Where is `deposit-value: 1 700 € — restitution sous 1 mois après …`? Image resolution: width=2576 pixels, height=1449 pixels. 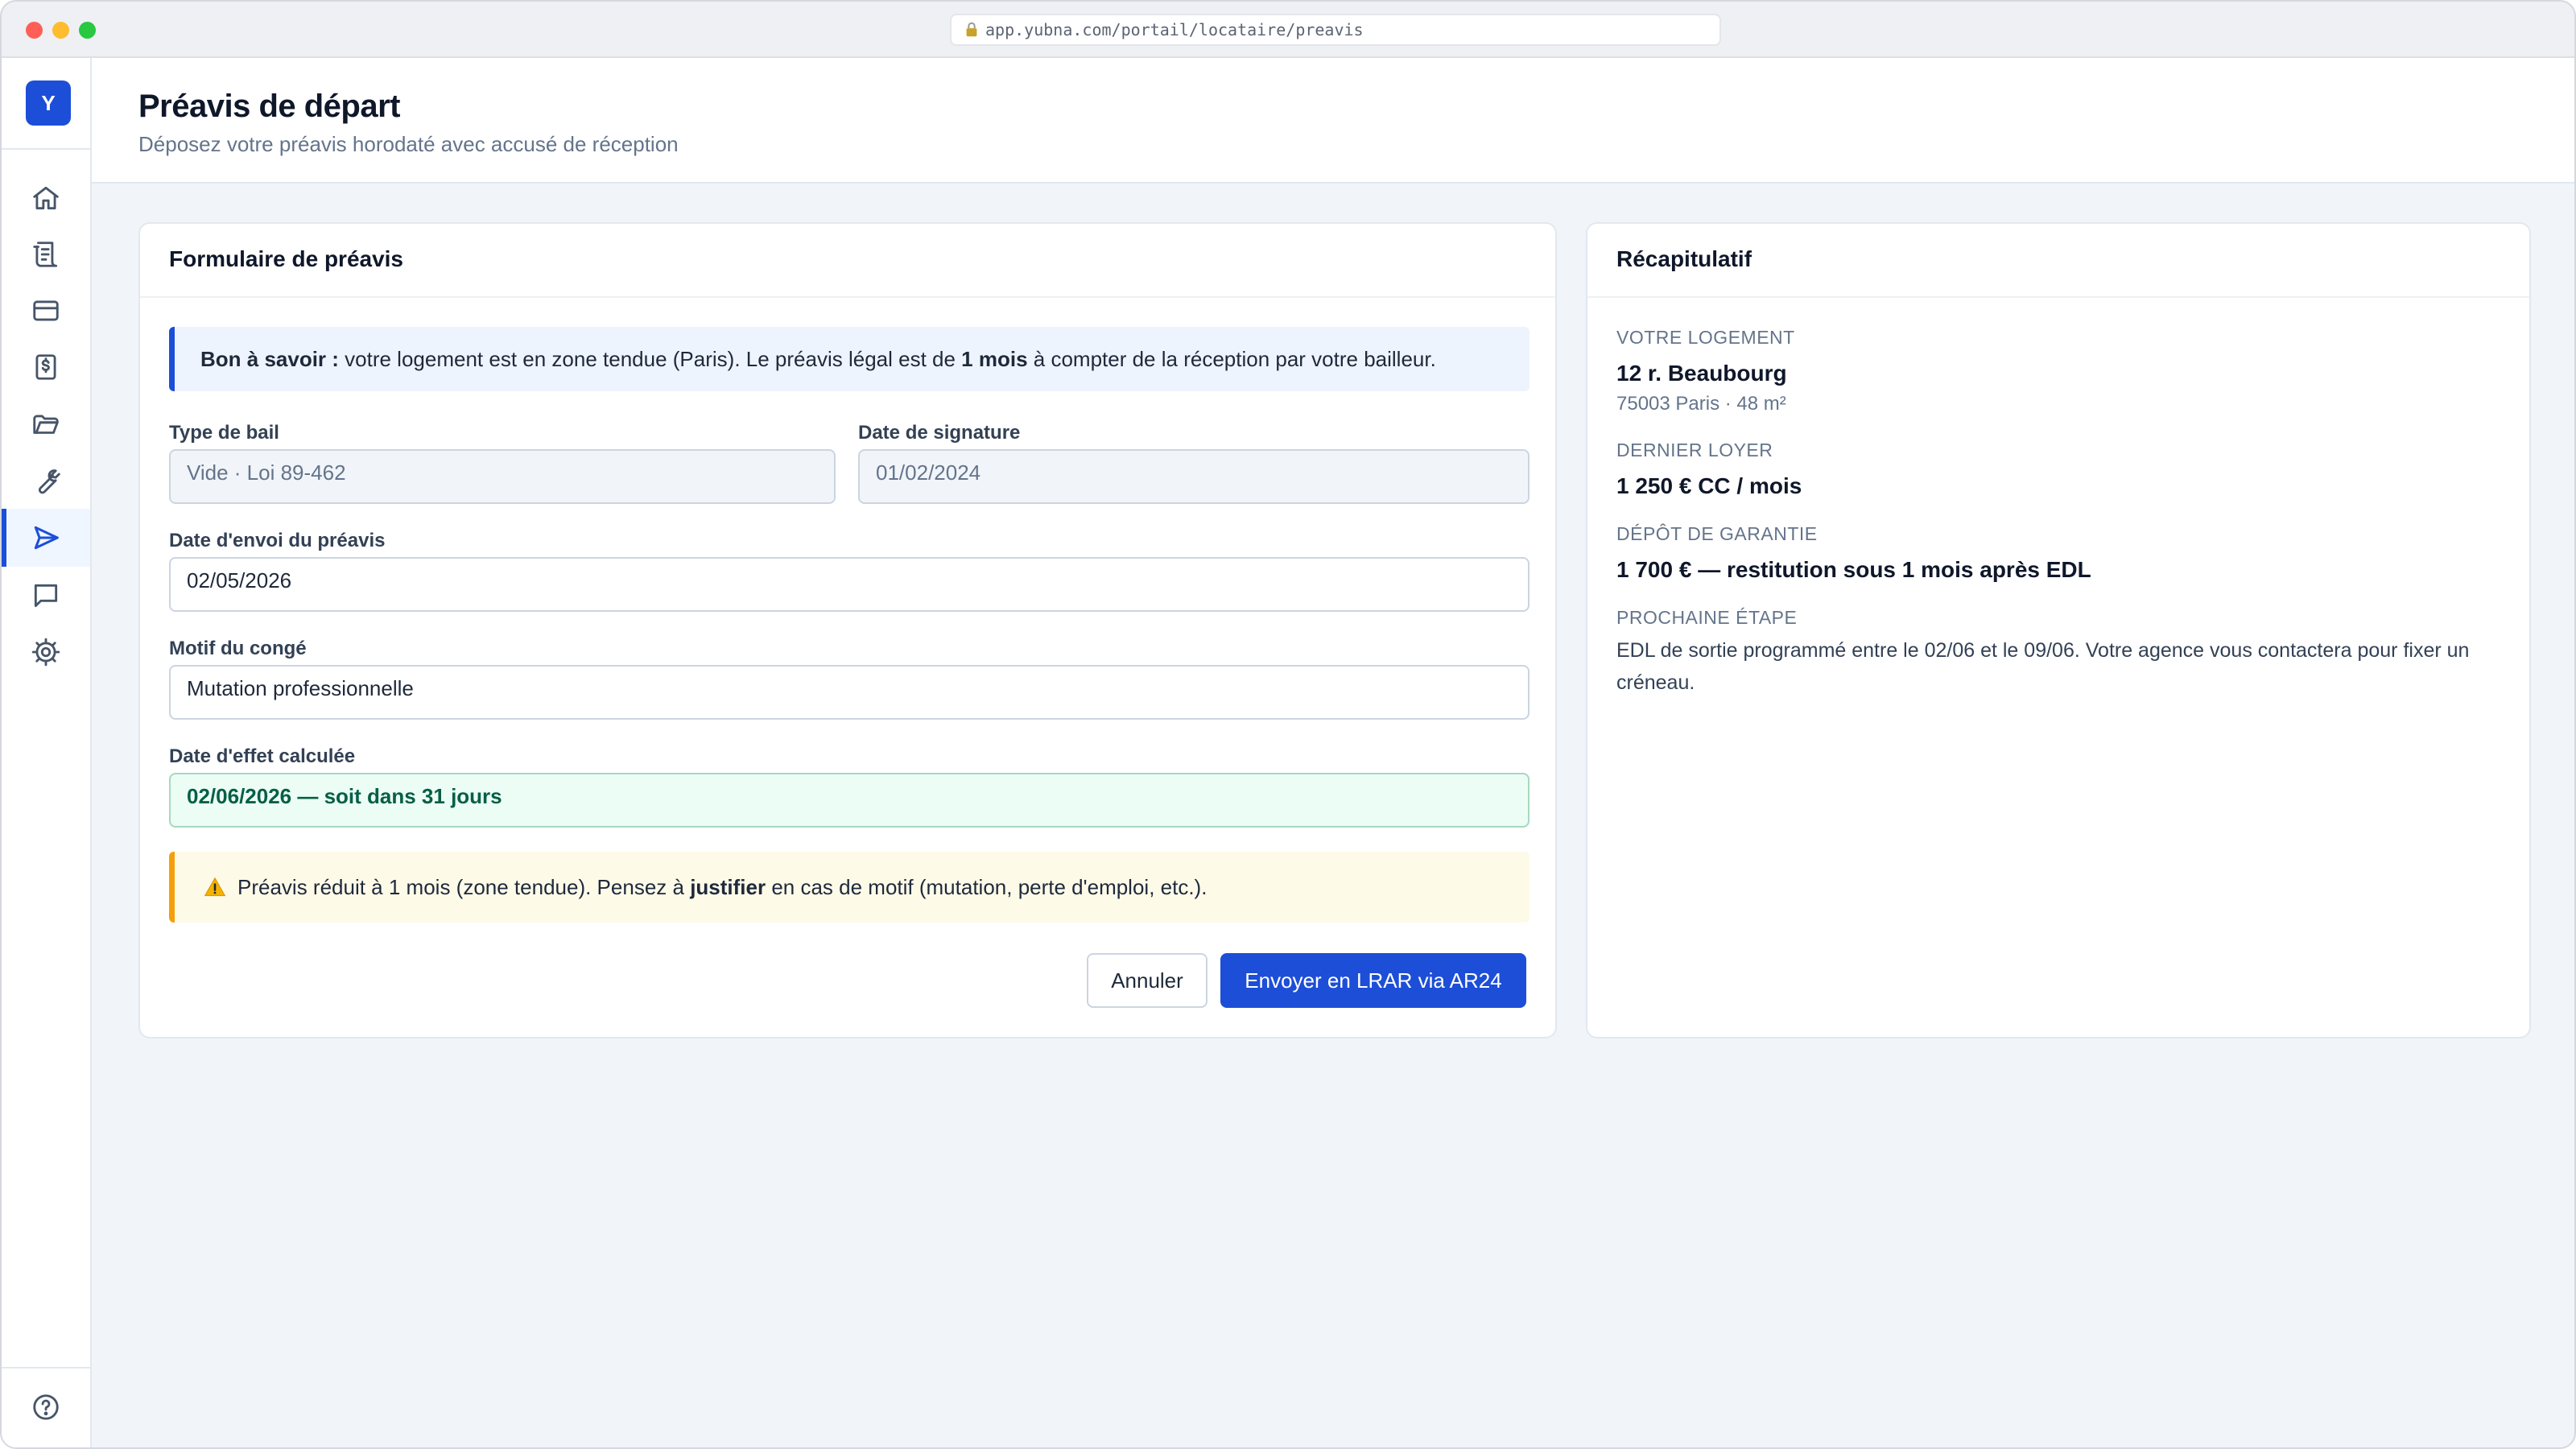
deposit-value: 1 700 € — restitution sous 1 mois après … is located at coordinates (1853, 569).